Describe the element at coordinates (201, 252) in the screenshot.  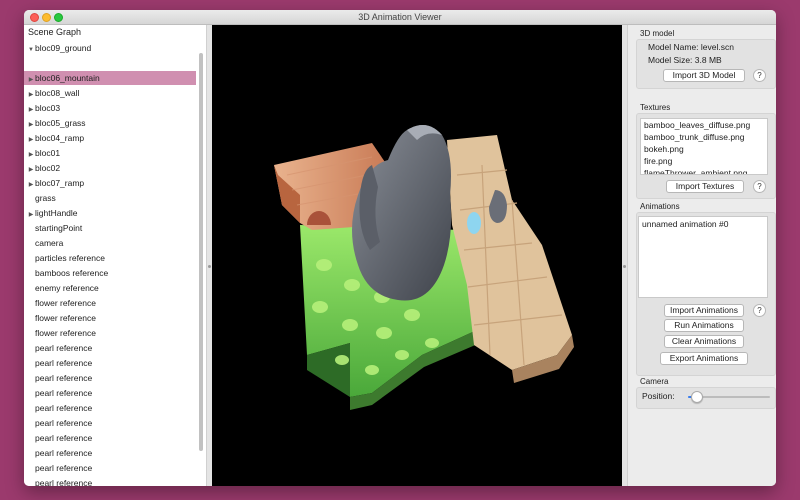
I see `scene-graph-scrollbar` at that location.